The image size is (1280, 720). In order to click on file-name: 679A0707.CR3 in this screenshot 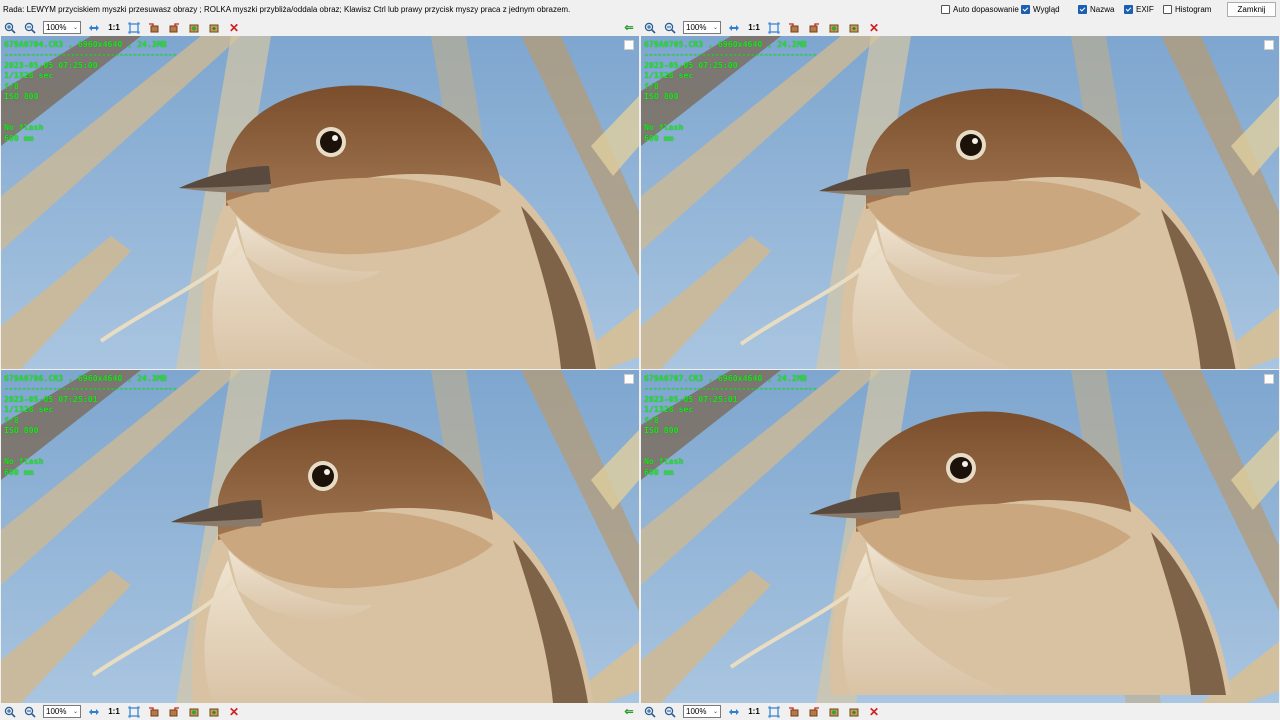, I will do `click(674, 378)`.